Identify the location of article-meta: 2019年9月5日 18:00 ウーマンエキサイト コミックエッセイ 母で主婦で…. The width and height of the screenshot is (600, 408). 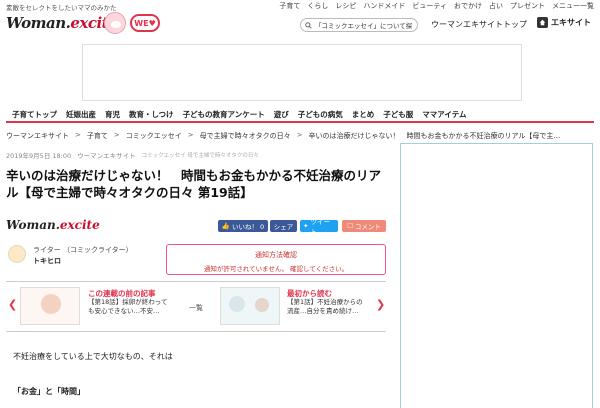
(132, 155).